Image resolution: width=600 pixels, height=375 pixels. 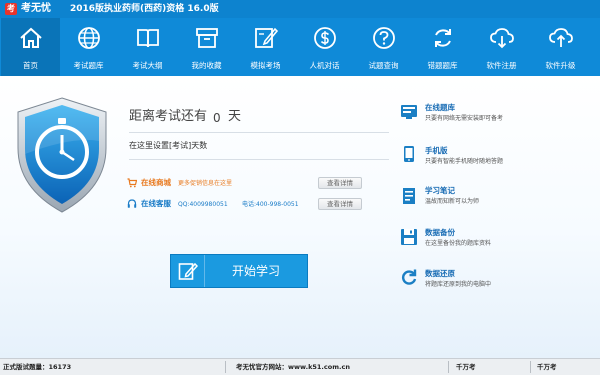 What do you see at coordinates (409, 196) in the screenshot?
I see `notes-icon` at bounding box center [409, 196].